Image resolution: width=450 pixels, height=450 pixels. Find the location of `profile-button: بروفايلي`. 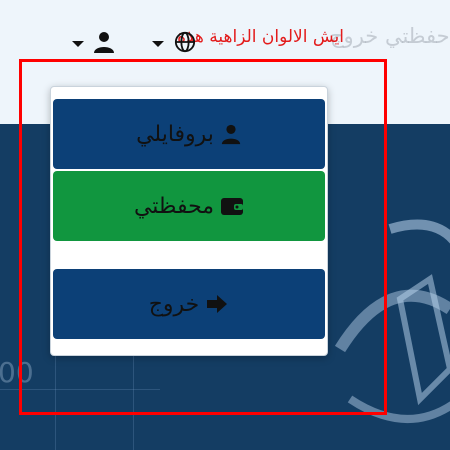

profile-button: بروفايلي is located at coordinates (189, 134).